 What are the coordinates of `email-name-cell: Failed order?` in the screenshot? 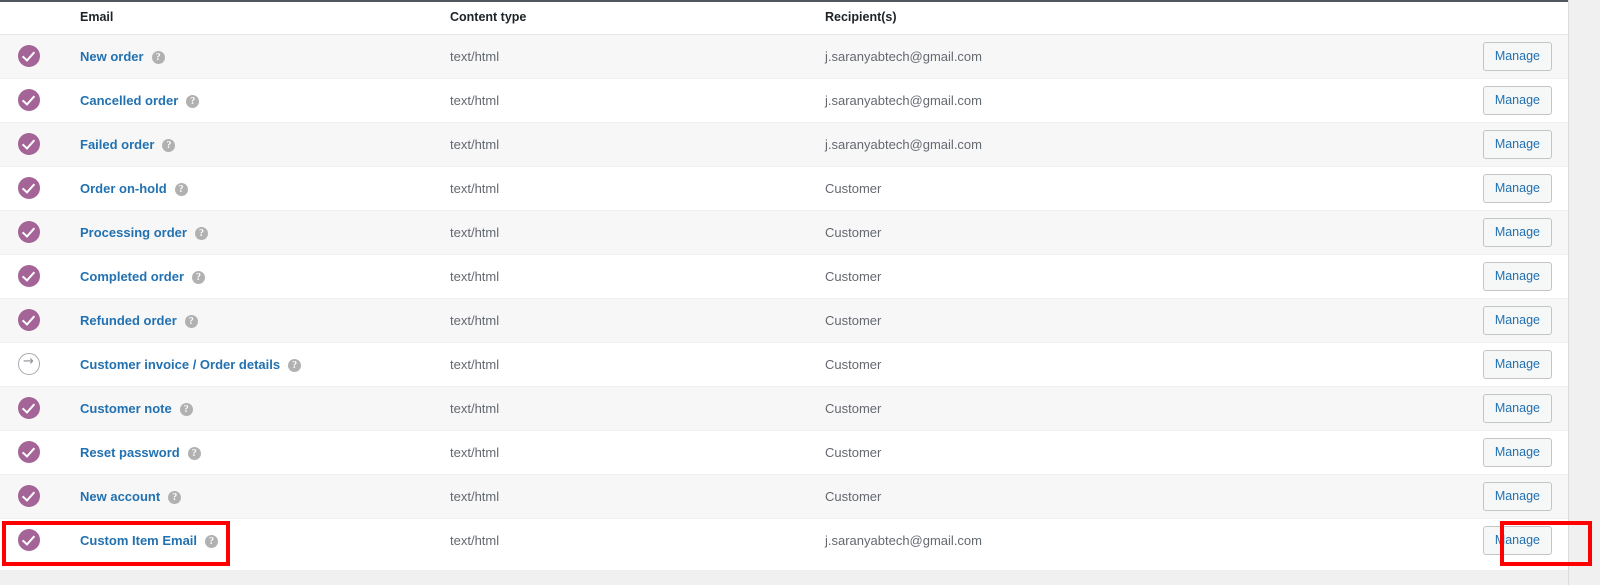 It's located at (264, 143).